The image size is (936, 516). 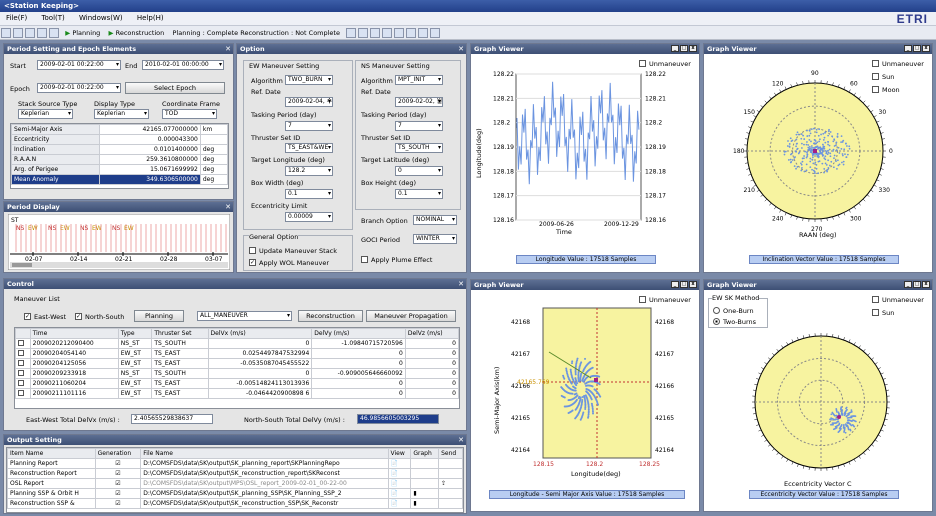 What do you see at coordinates (435, 33) in the screenshot?
I see `cascade-icon` at bounding box center [435, 33].